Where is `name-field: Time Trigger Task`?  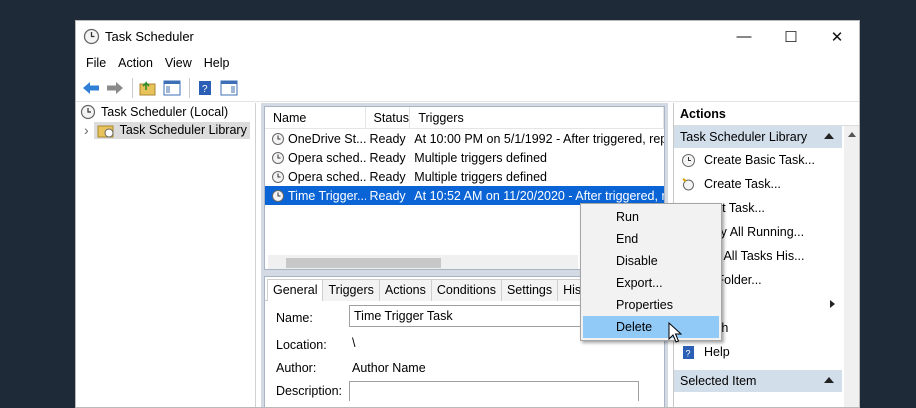
name-field: Time Trigger Task is located at coordinates (469, 316).